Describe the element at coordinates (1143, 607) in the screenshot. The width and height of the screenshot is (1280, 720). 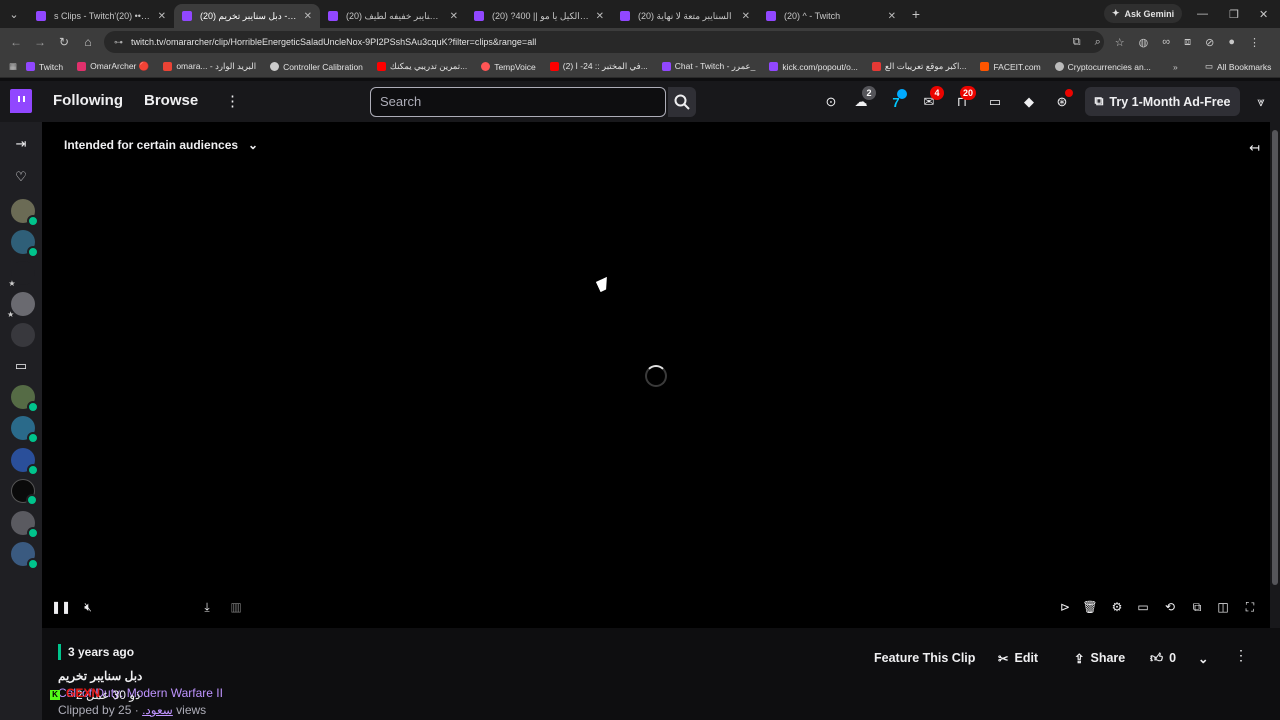
I see `theatre-mode-icon: ▭` at that location.